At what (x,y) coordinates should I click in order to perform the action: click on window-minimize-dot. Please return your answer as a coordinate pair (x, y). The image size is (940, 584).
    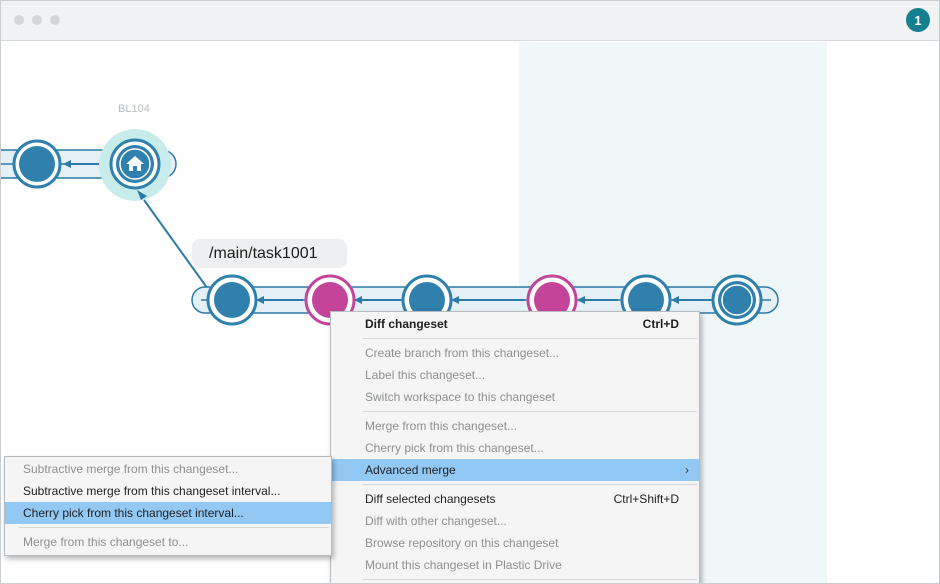
    Looking at the image, I should click on (37, 20).